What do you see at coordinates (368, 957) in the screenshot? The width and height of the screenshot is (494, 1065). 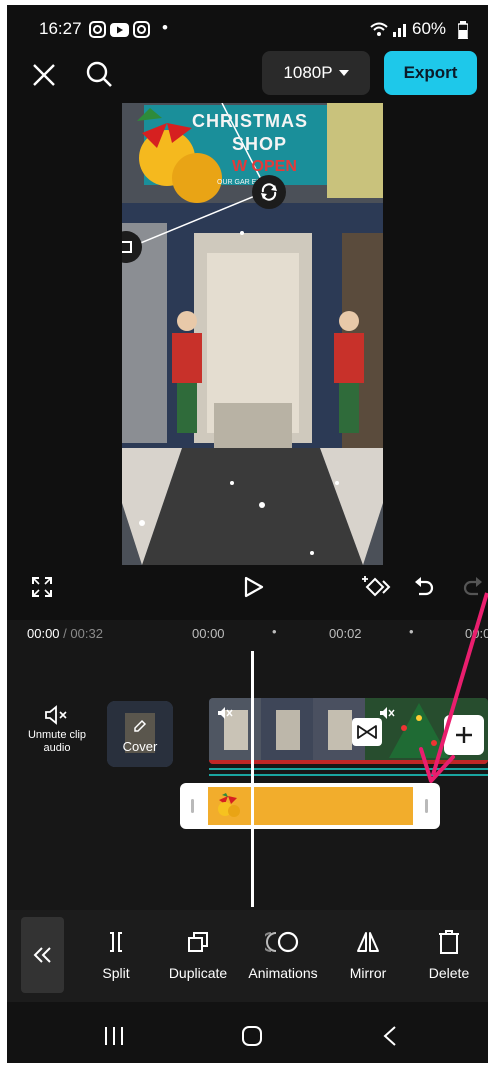 I see `mirror-button: Mirror` at bounding box center [368, 957].